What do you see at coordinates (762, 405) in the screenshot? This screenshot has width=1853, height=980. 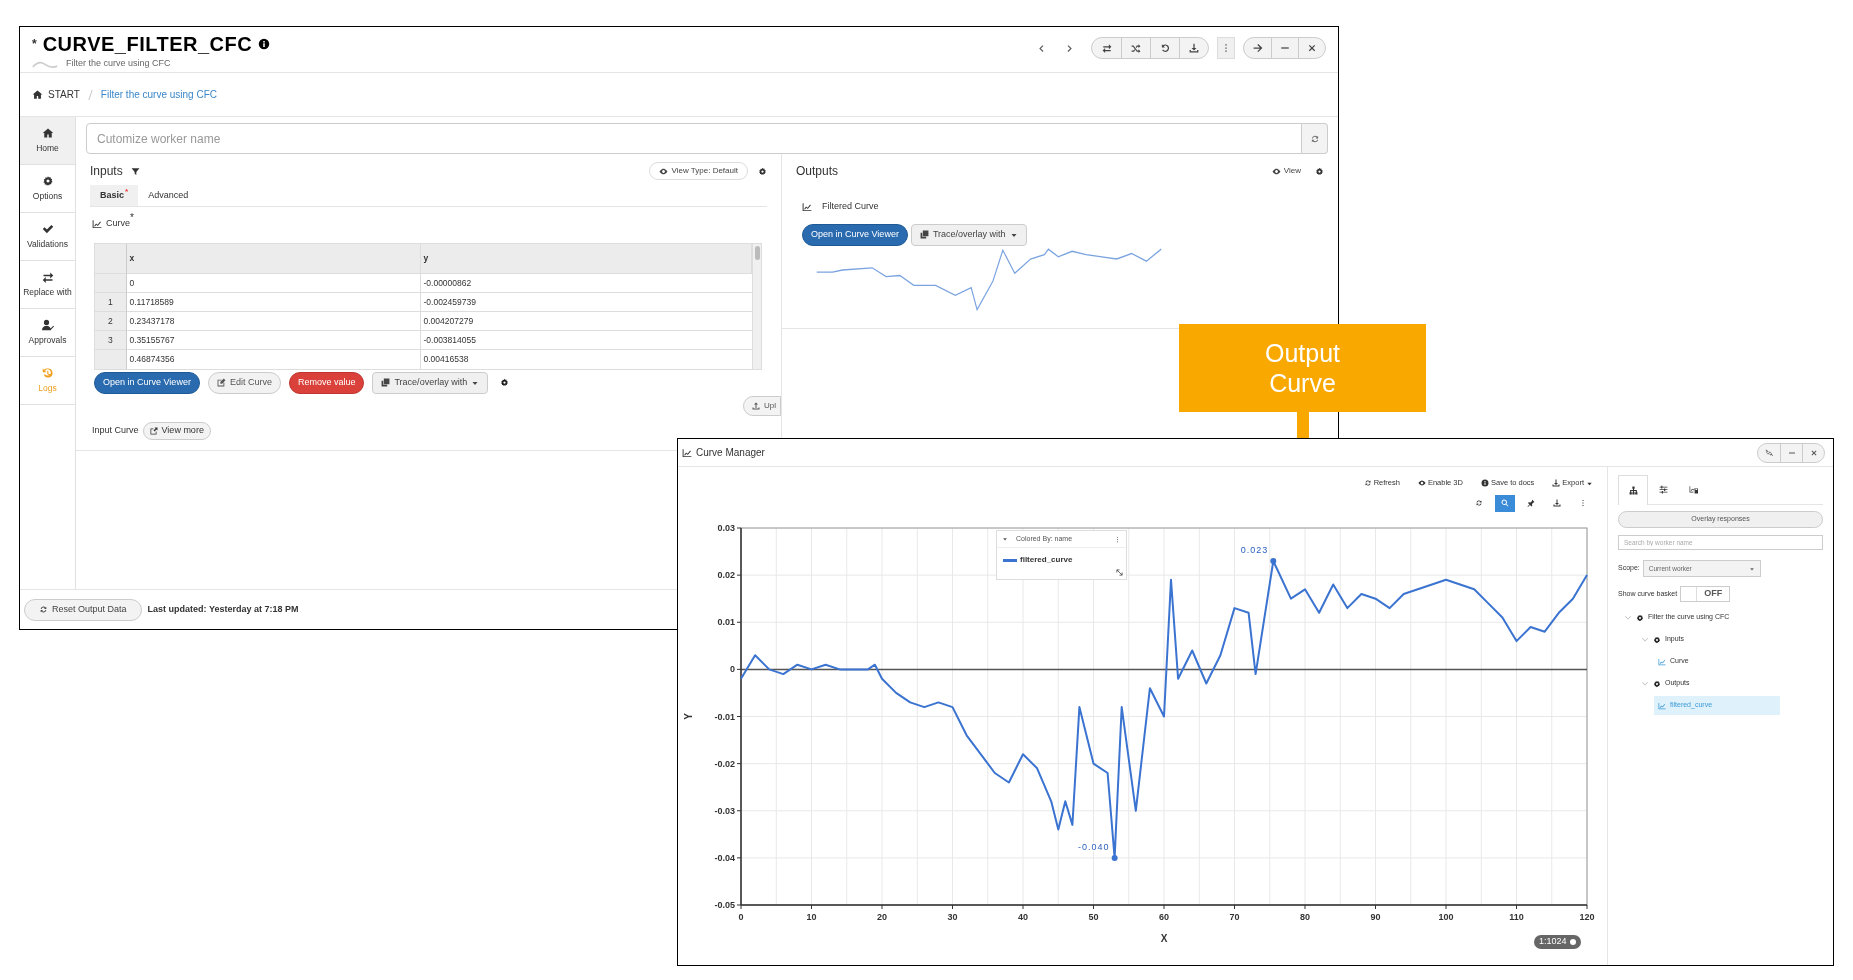 I see `upload-button: Upl` at bounding box center [762, 405].